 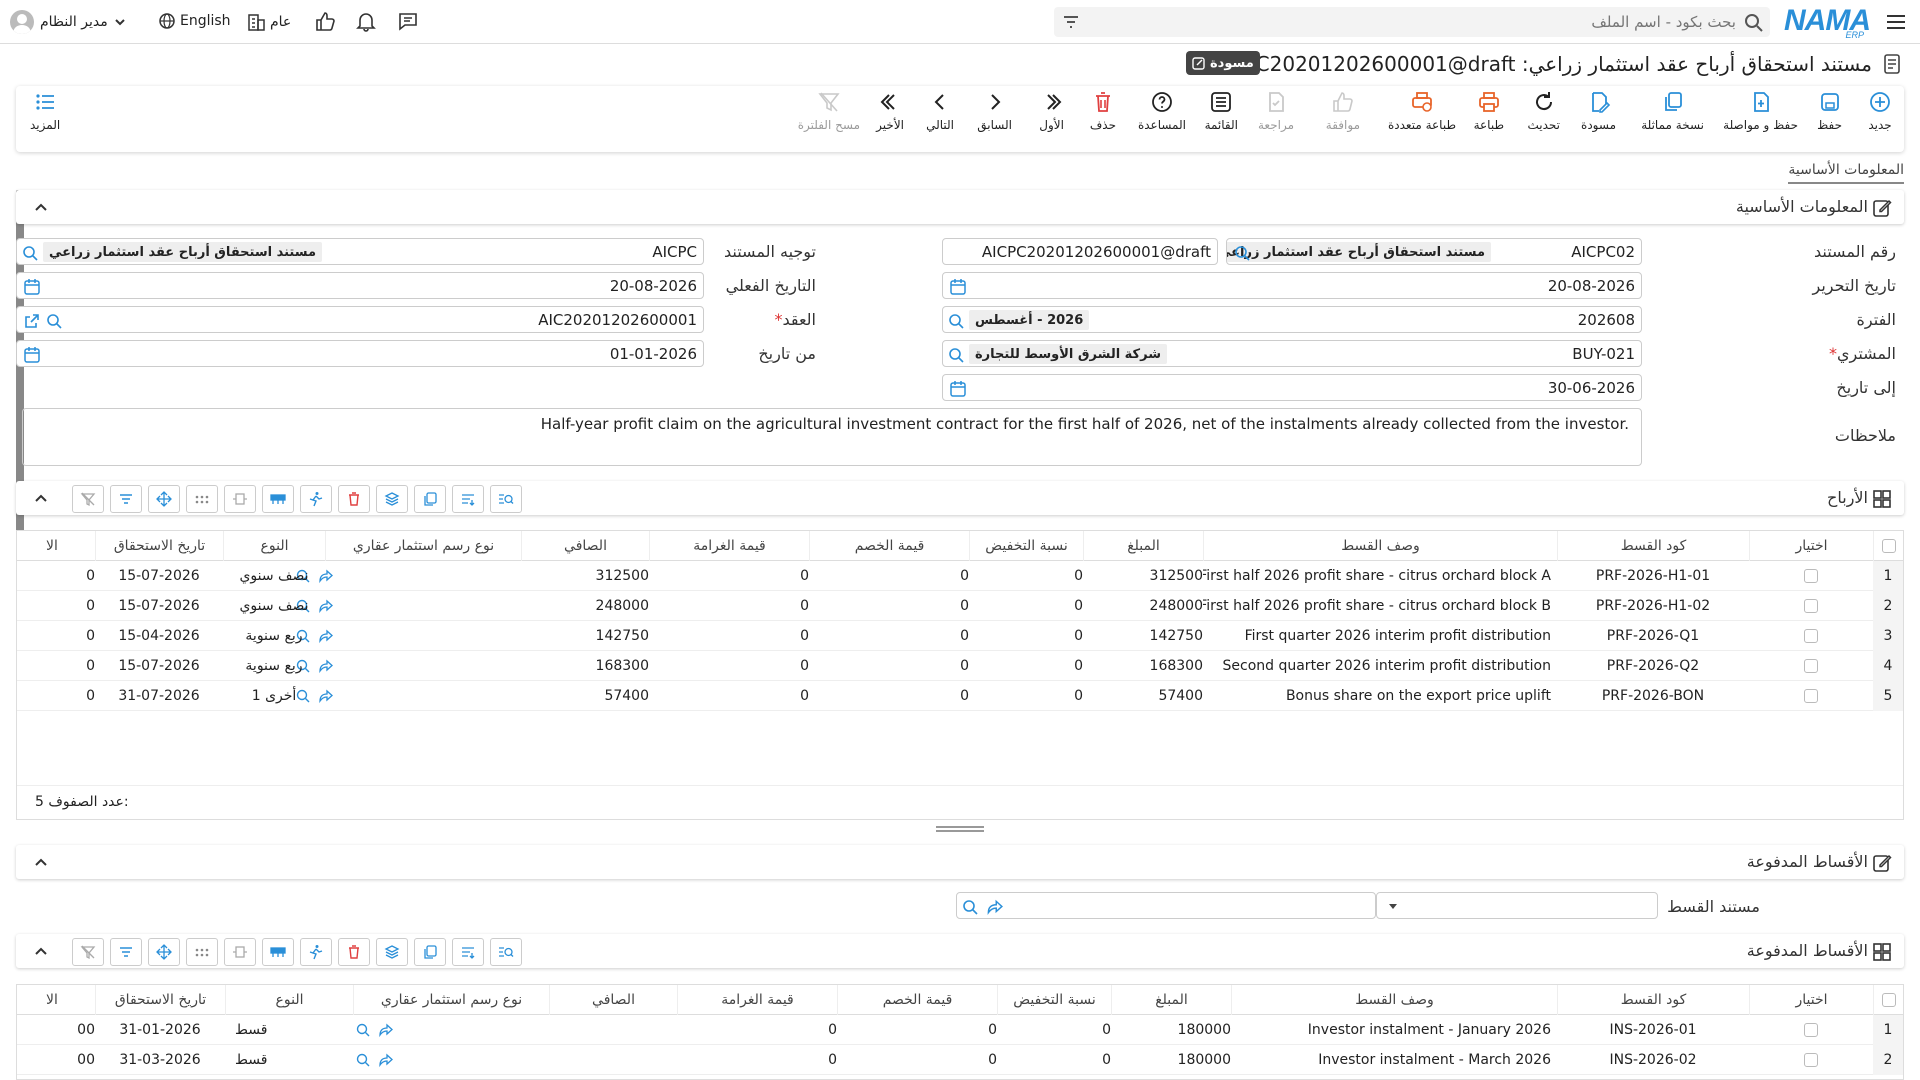 What do you see at coordinates (1162, 111) in the screenshot?
I see `help-button: المساعدة` at bounding box center [1162, 111].